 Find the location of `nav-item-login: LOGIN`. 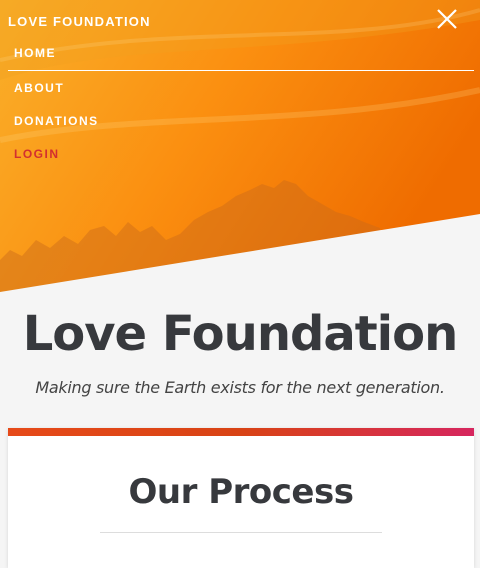

nav-item-login: LOGIN is located at coordinates (34, 158).